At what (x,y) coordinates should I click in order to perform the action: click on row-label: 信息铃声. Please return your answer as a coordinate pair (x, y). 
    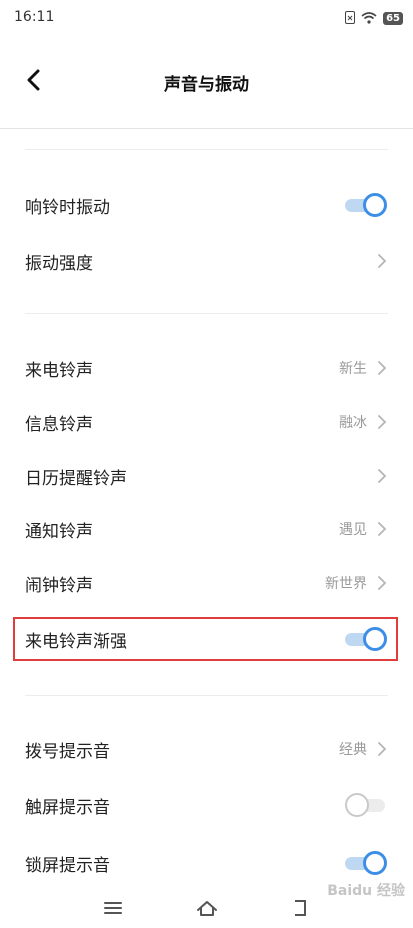
    Looking at the image, I should click on (59, 424).